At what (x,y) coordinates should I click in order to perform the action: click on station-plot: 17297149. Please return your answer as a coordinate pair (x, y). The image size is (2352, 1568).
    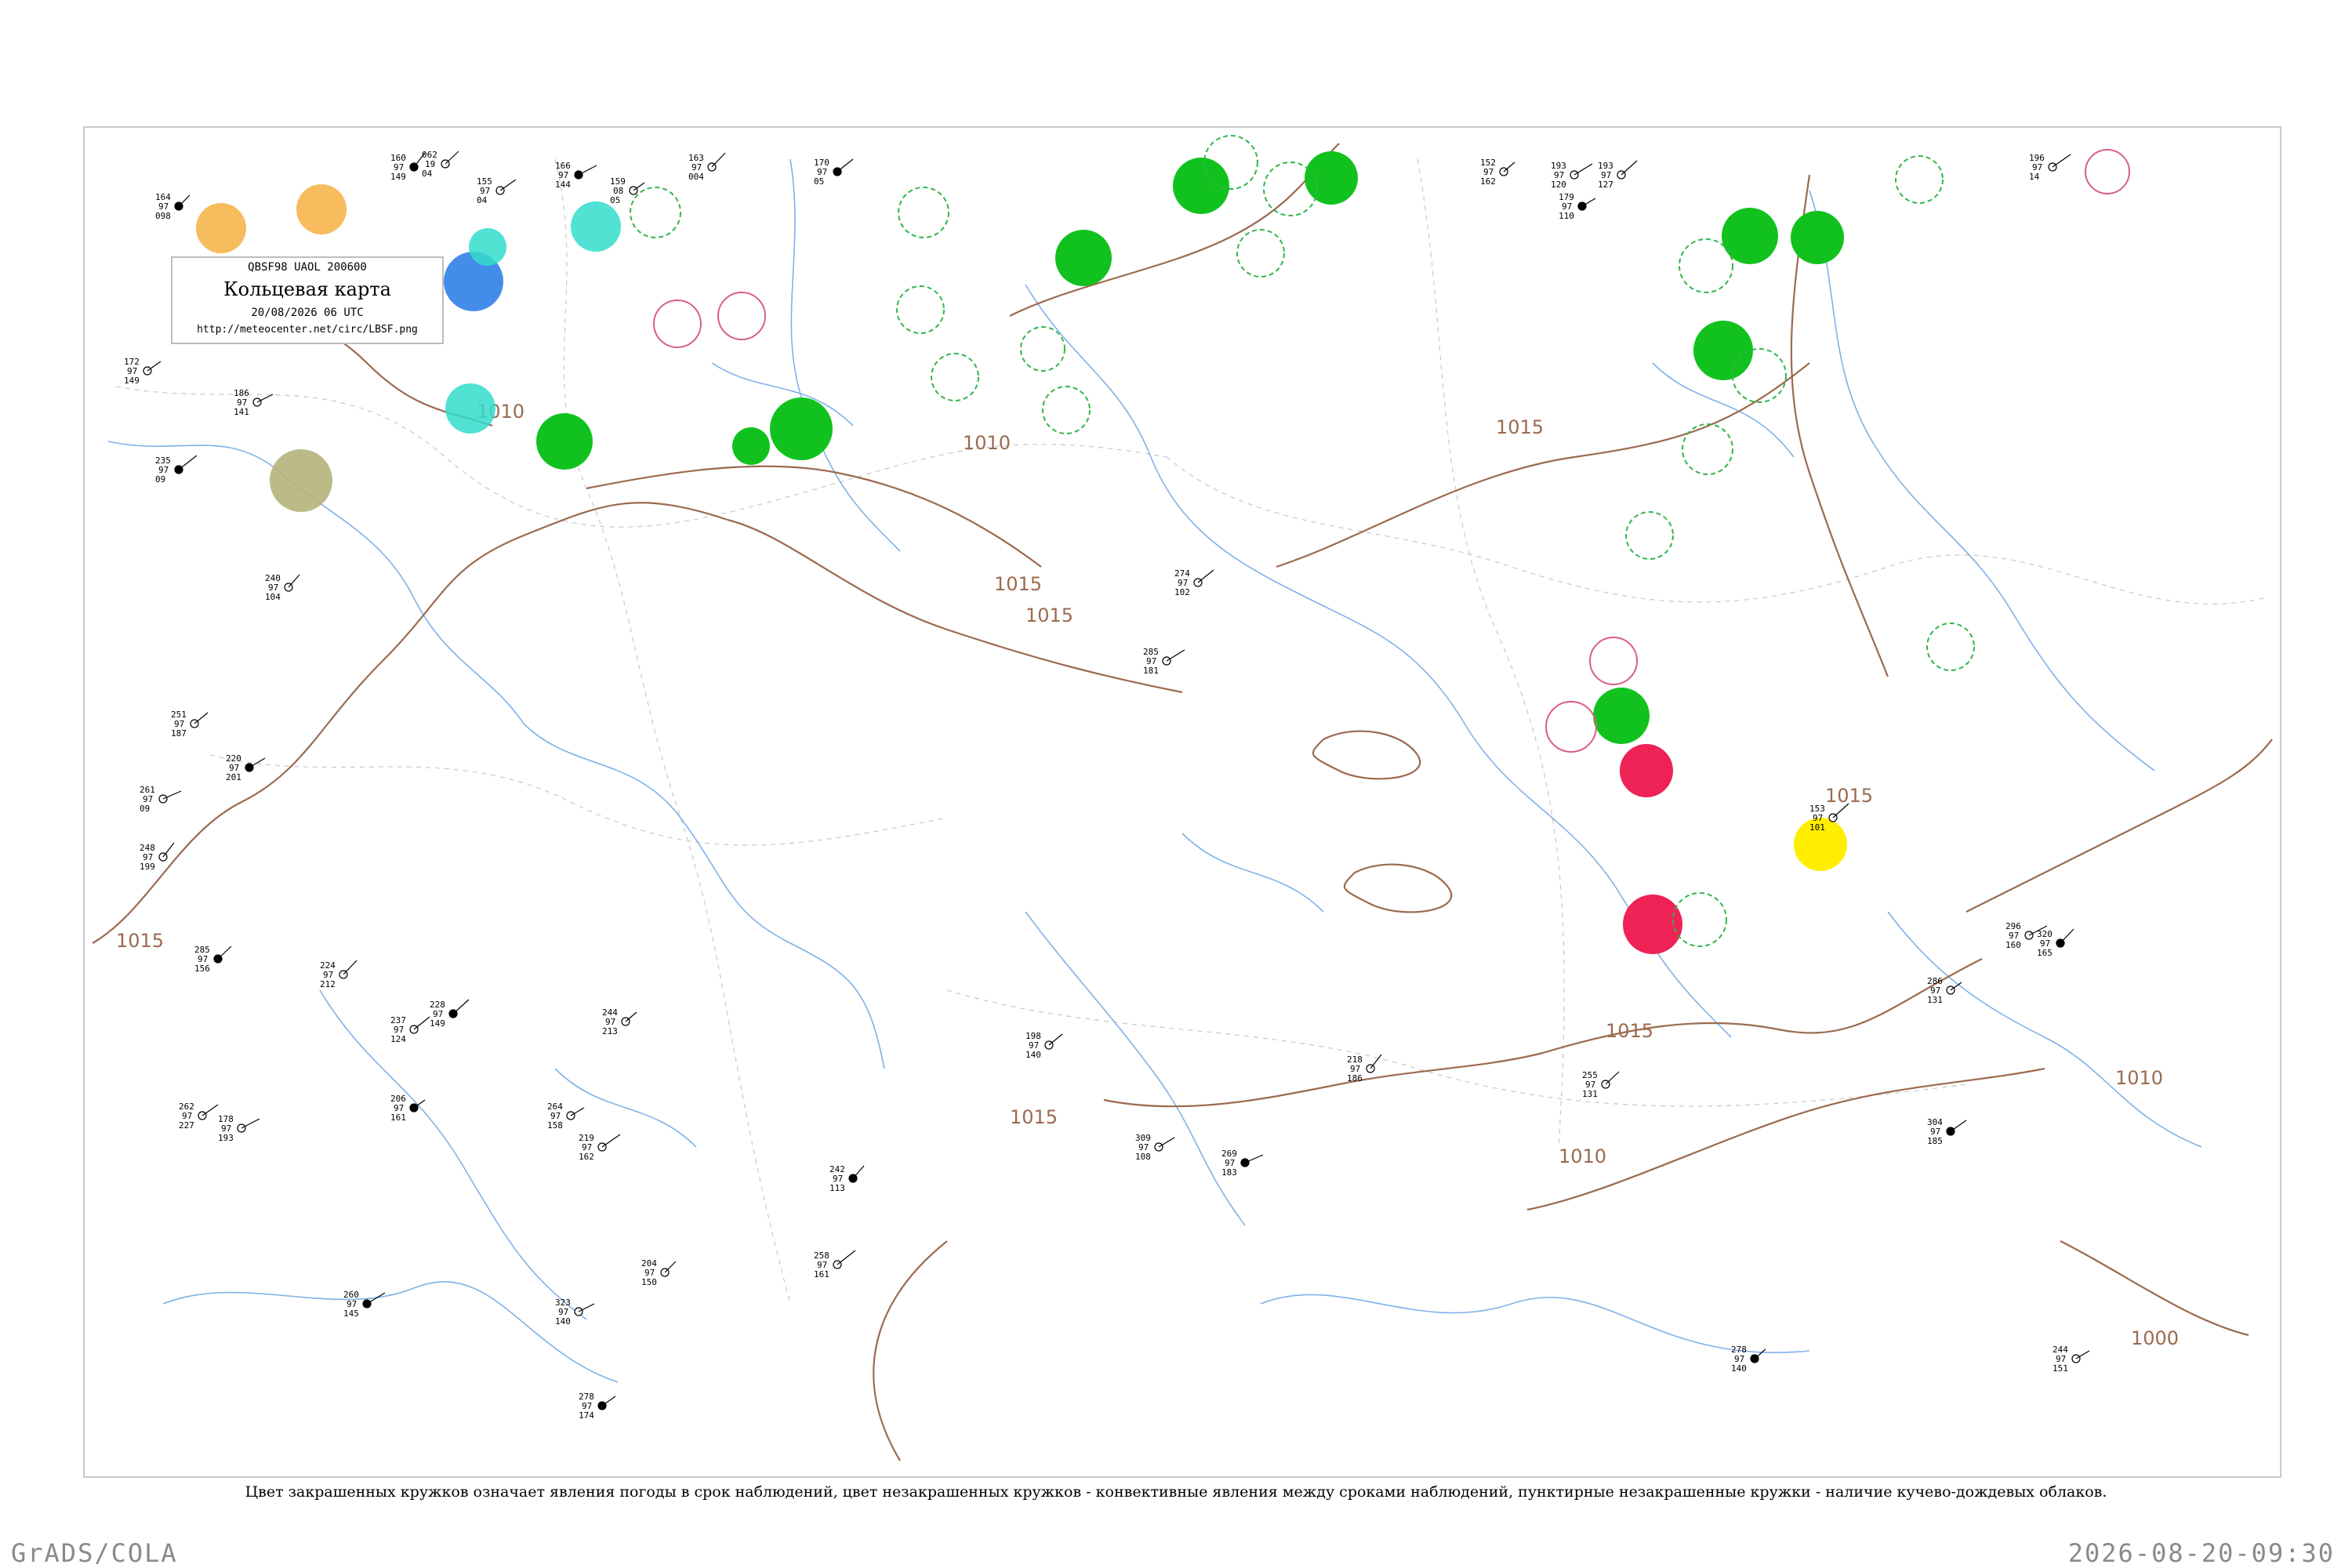
    Looking at the image, I should click on (143, 371).